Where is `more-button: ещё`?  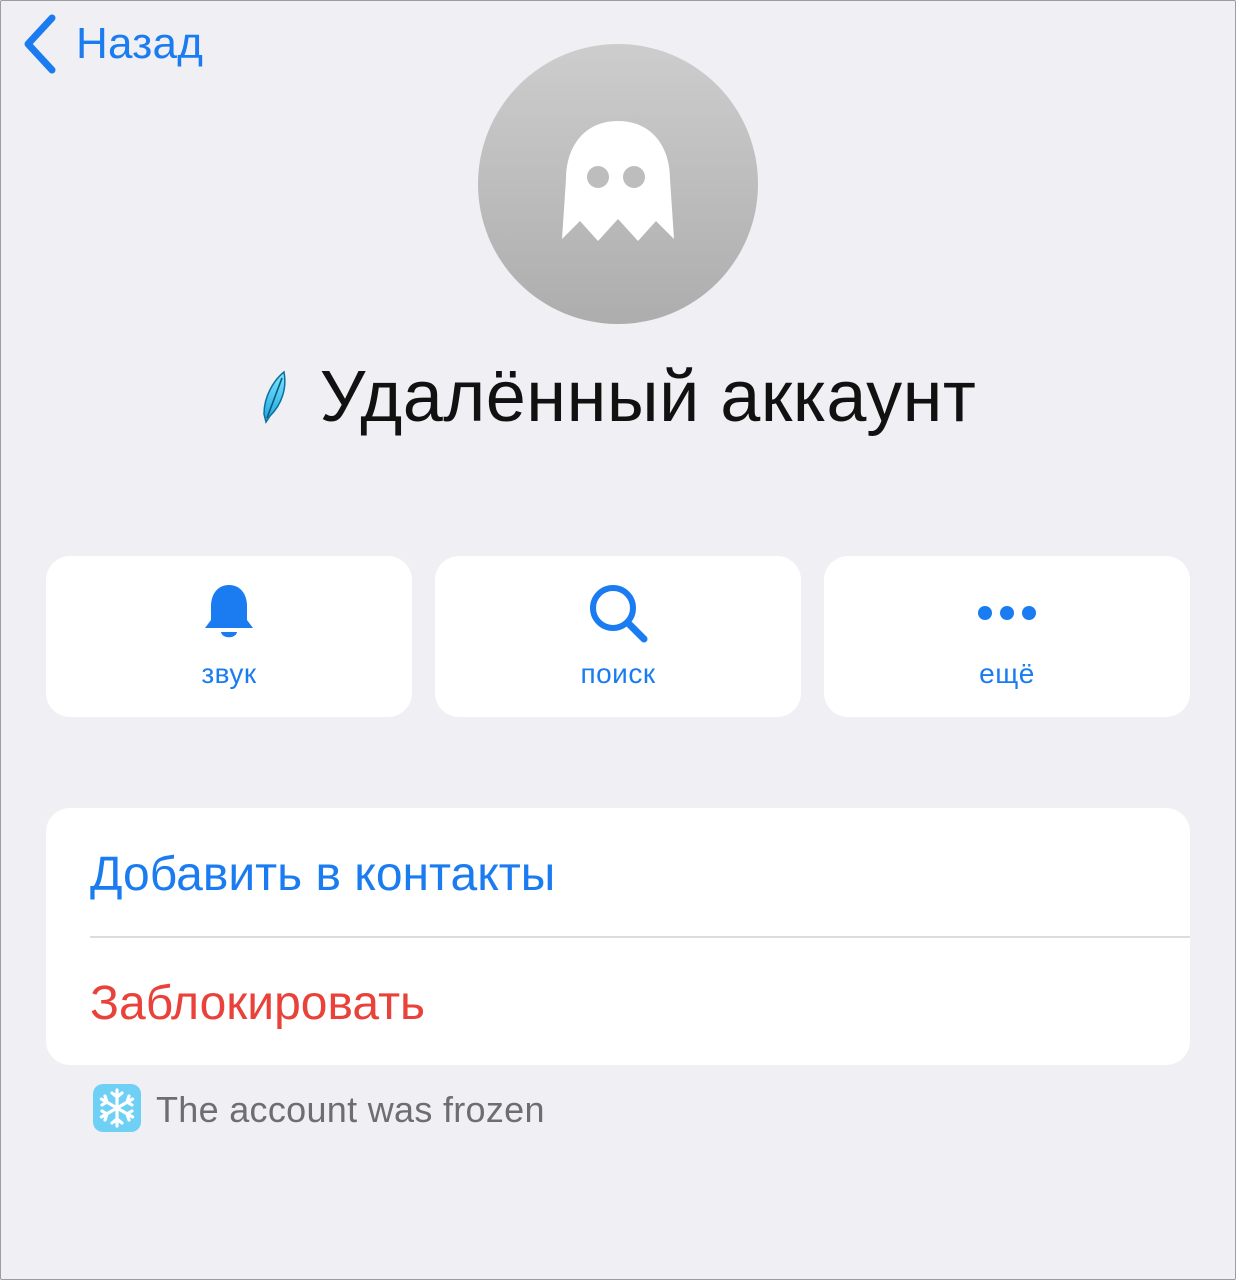
more-button: ещё is located at coordinates (1007, 636).